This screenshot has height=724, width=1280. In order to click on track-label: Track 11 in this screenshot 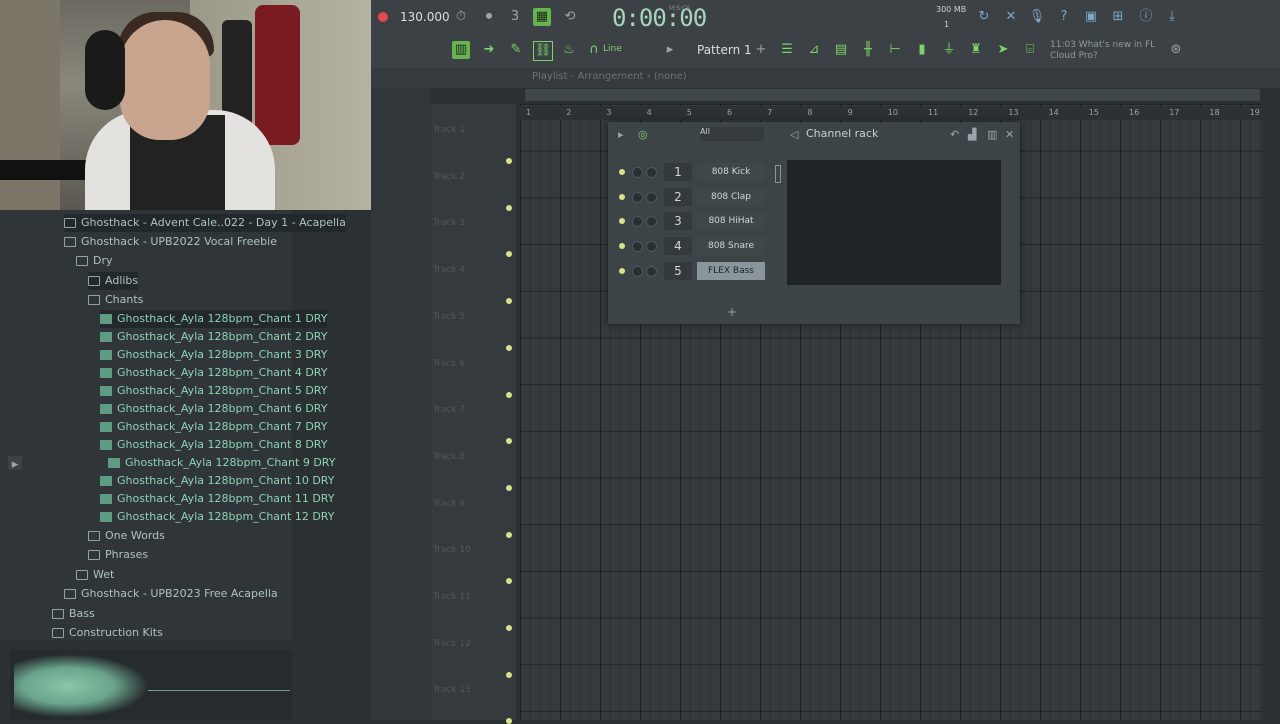, I will do `click(452, 597)`.